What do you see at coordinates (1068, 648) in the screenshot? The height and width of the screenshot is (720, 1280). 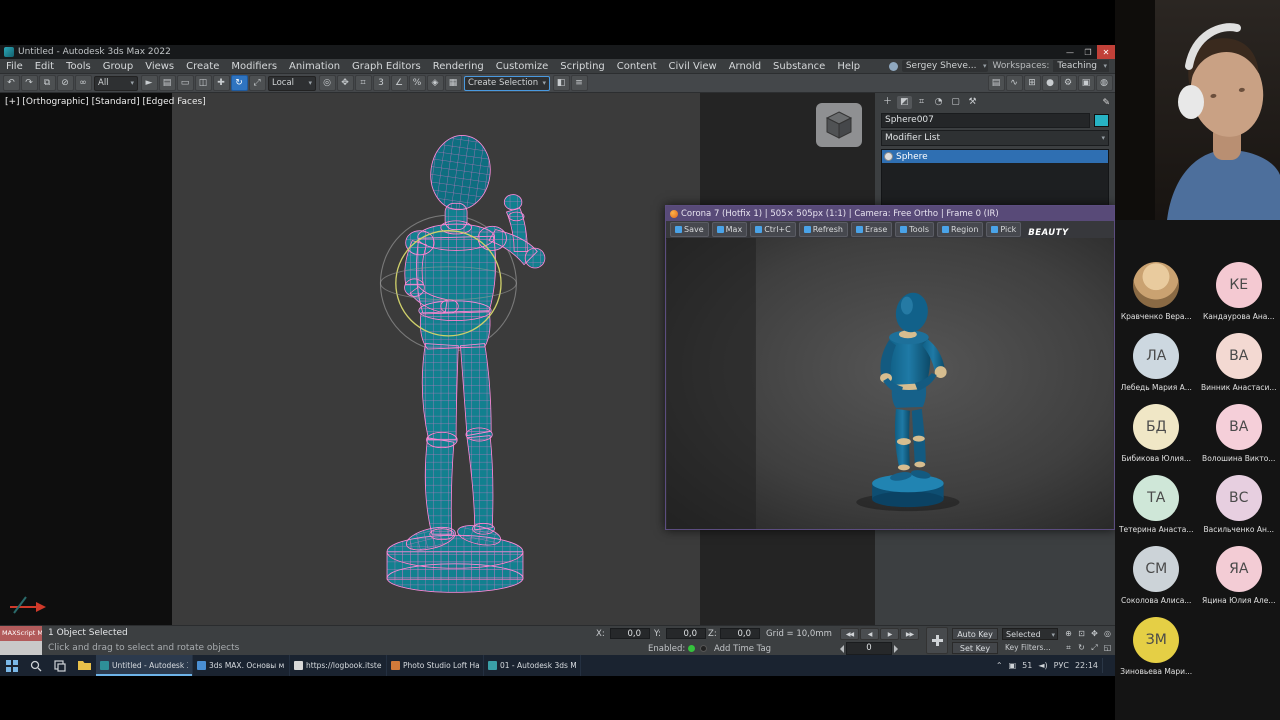 I see `zoom-extents-icon: ⌗` at bounding box center [1068, 648].